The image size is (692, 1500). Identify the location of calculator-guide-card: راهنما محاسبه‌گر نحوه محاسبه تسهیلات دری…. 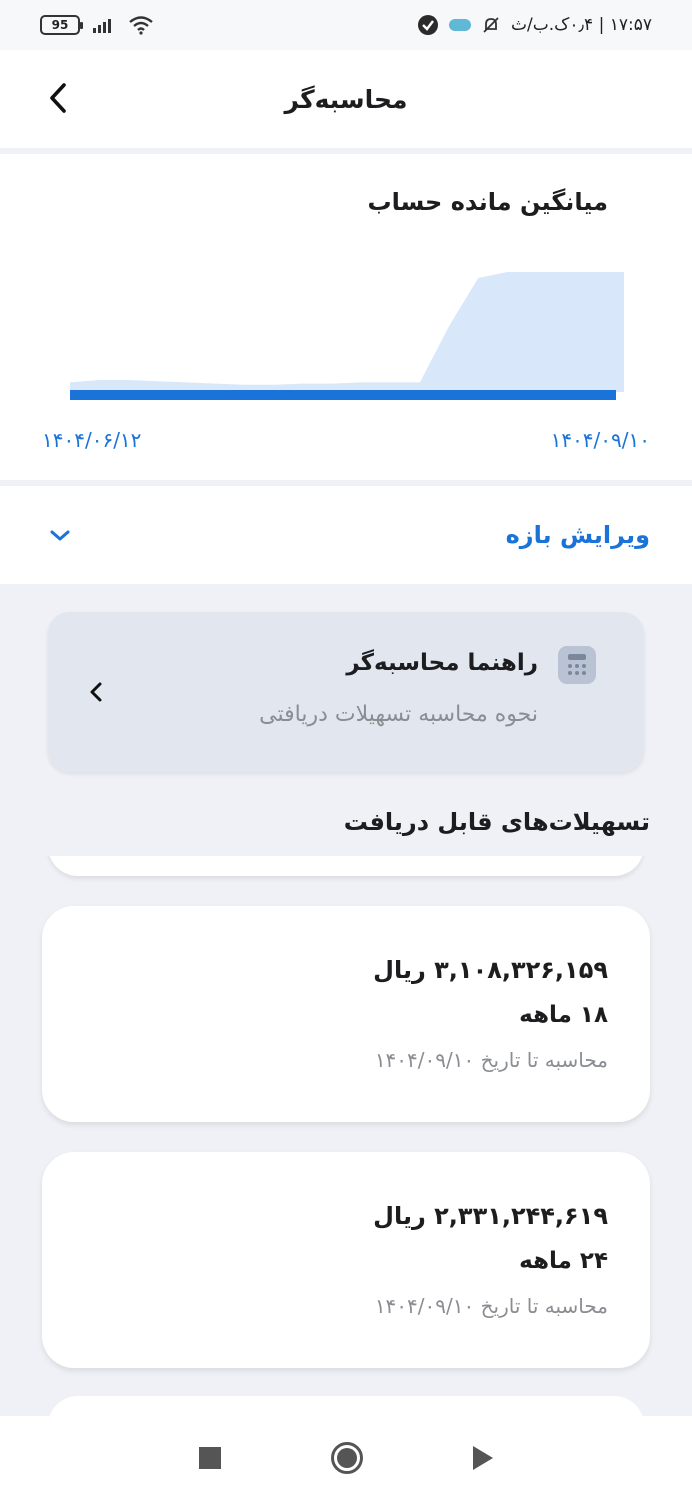
(346, 692).